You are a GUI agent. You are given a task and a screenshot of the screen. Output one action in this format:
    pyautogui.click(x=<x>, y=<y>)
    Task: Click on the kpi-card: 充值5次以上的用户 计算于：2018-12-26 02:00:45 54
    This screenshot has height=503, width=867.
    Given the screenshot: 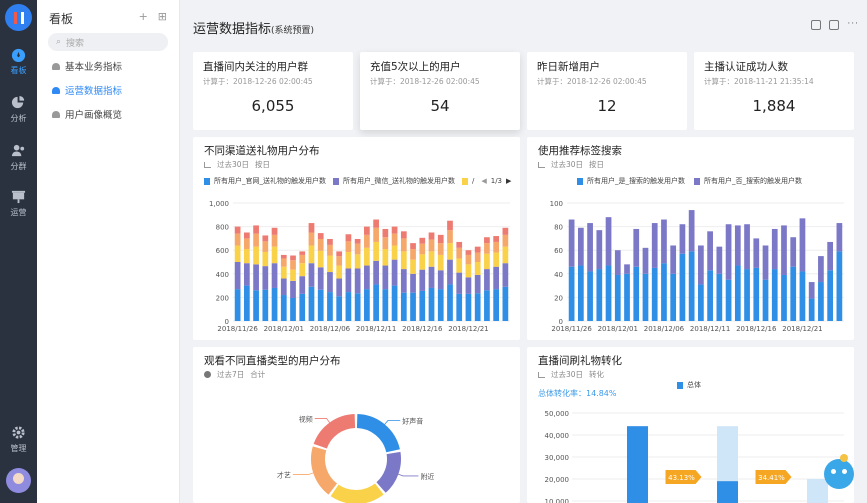 What is the action you would take?
    pyautogui.click(x=440, y=91)
    